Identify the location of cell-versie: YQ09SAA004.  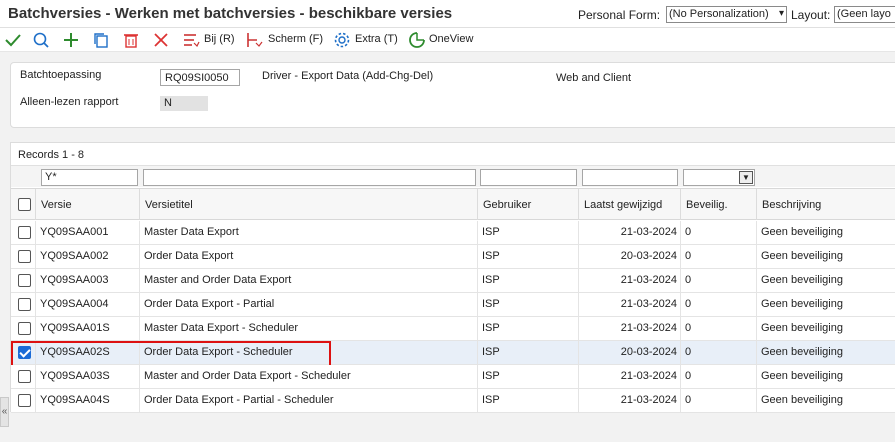
(87, 304).